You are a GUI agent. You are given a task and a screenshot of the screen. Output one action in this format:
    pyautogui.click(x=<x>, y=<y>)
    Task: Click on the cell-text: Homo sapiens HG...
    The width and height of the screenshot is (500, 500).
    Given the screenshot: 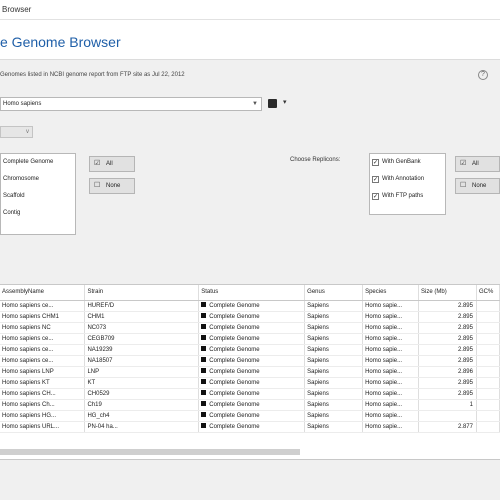 What is the action you would take?
    pyautogui.click(x=29, y=415)
    